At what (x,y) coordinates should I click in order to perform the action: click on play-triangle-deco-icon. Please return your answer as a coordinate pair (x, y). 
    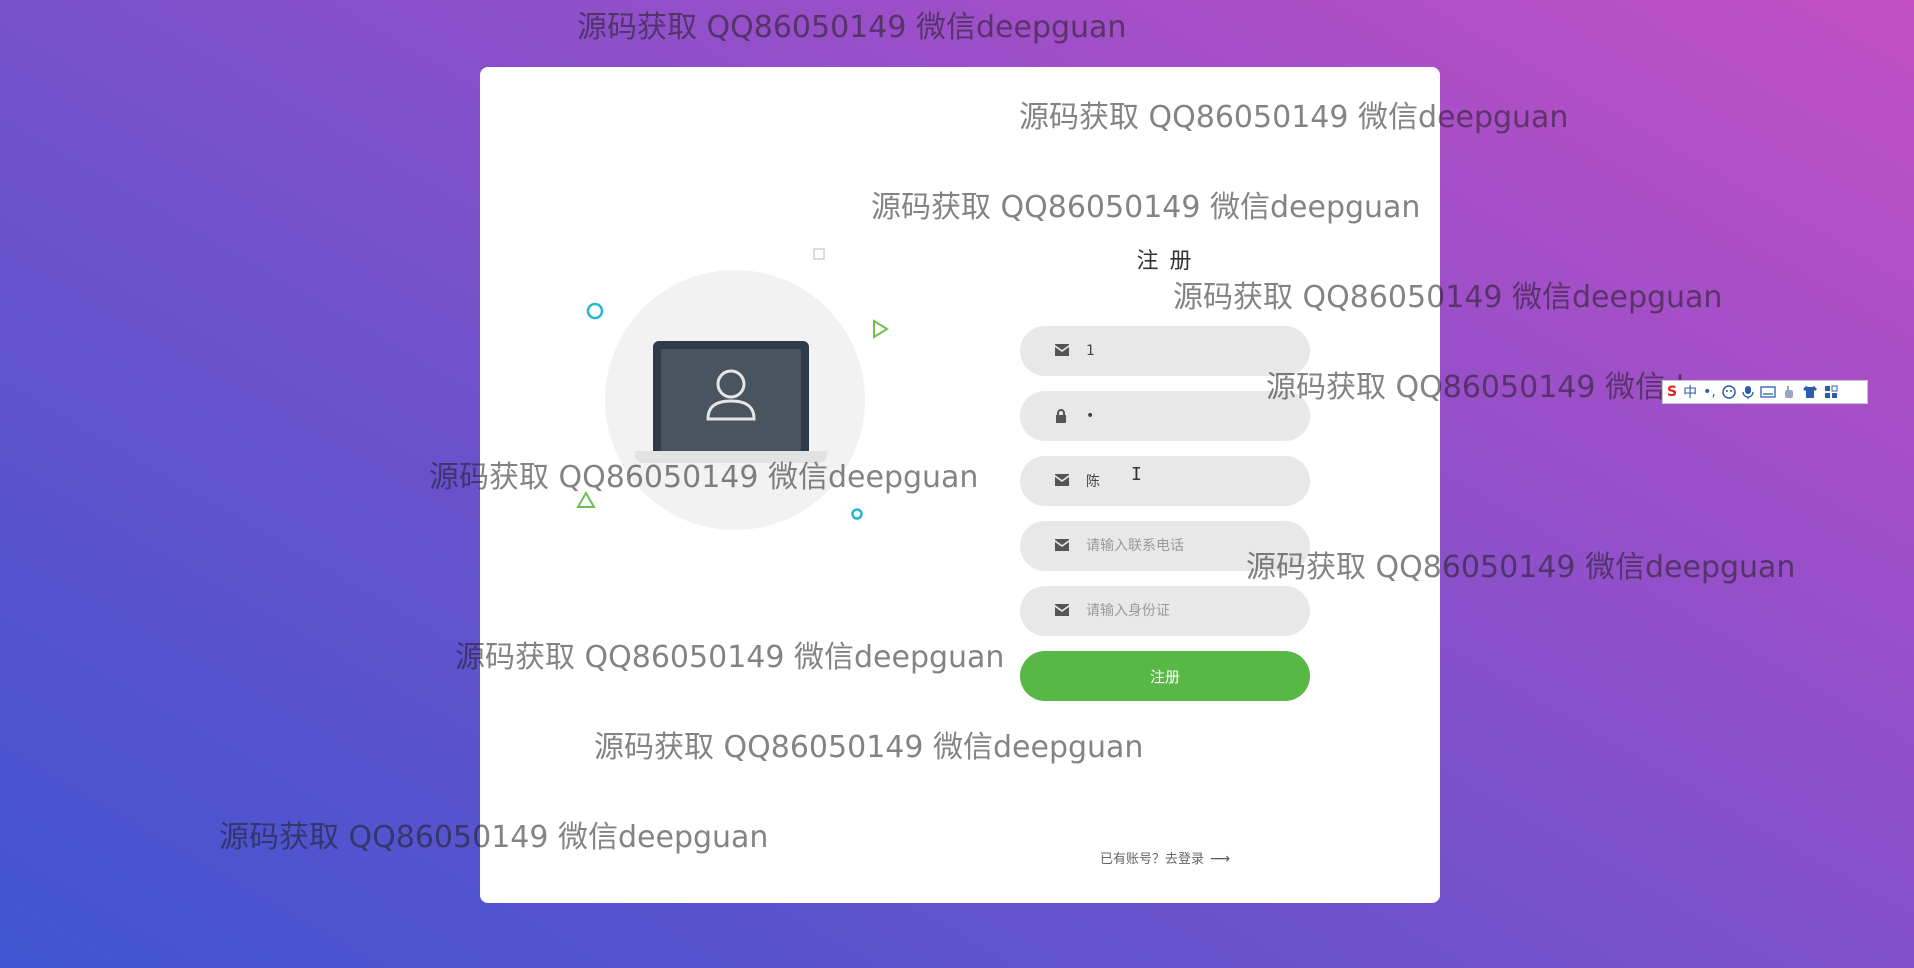
    Looking at the image, I should click on (881, 329).